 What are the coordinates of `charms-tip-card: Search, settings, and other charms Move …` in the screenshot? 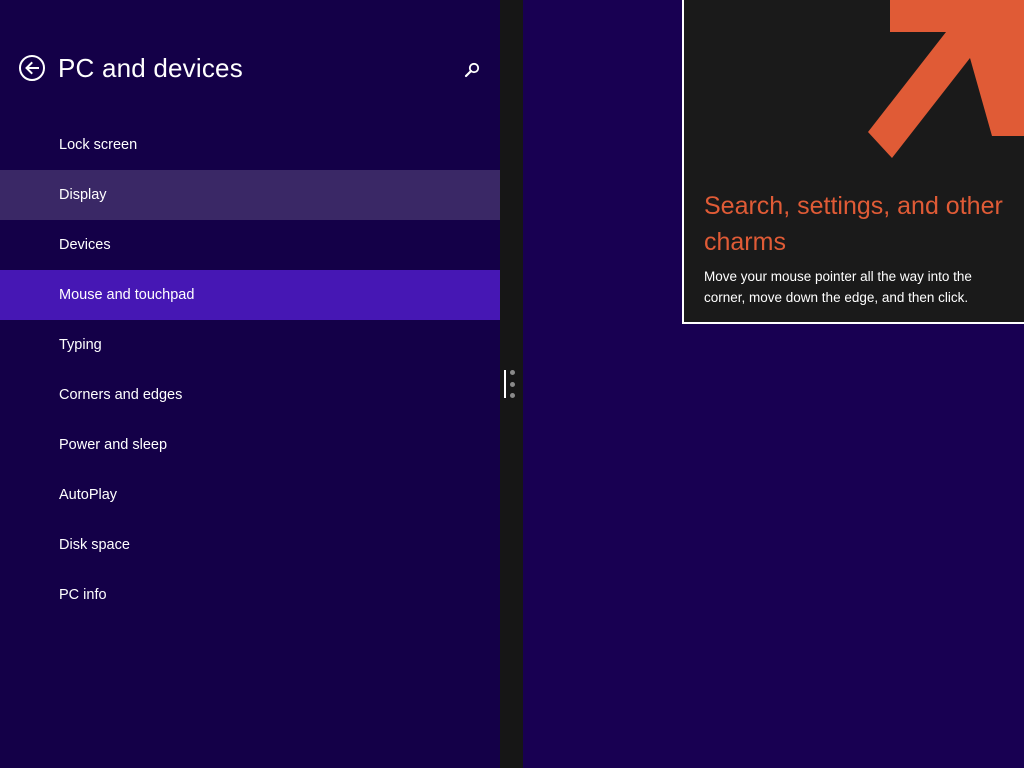 It's located at (853, 162).